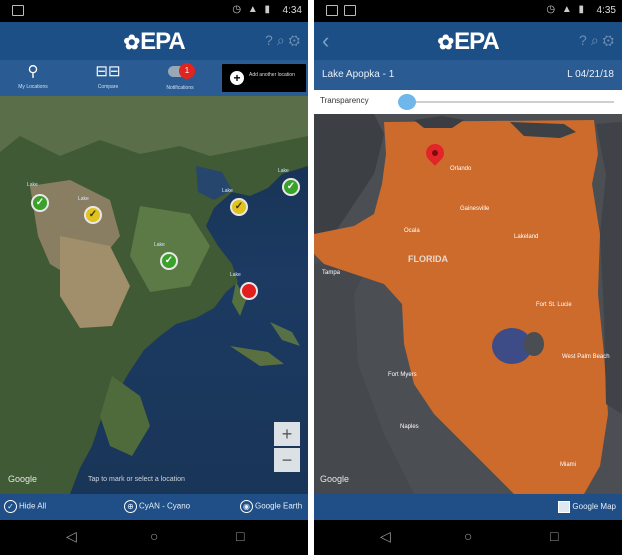 The image size is (622, 555). I want to click on pin-icon: ⚲, so click(33, 71).